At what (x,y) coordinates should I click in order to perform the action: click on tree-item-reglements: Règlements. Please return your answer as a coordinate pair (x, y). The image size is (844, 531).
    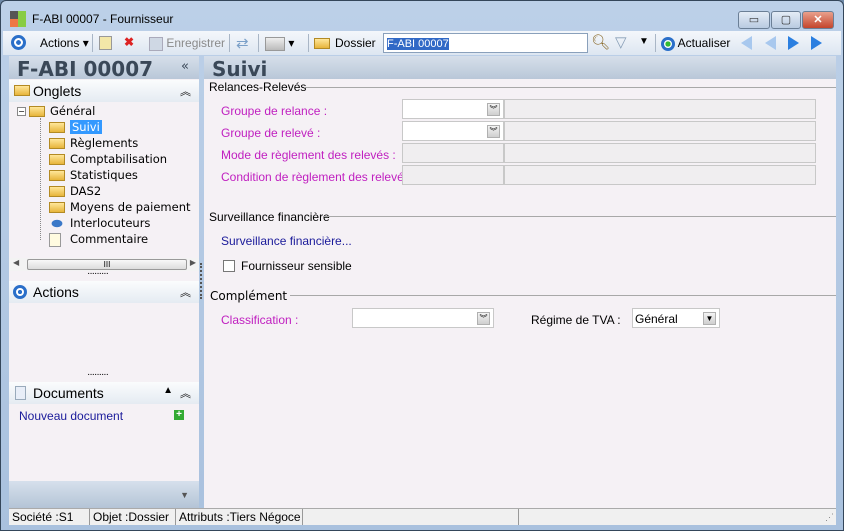
    Looking at the image, I should click on (93, 144).